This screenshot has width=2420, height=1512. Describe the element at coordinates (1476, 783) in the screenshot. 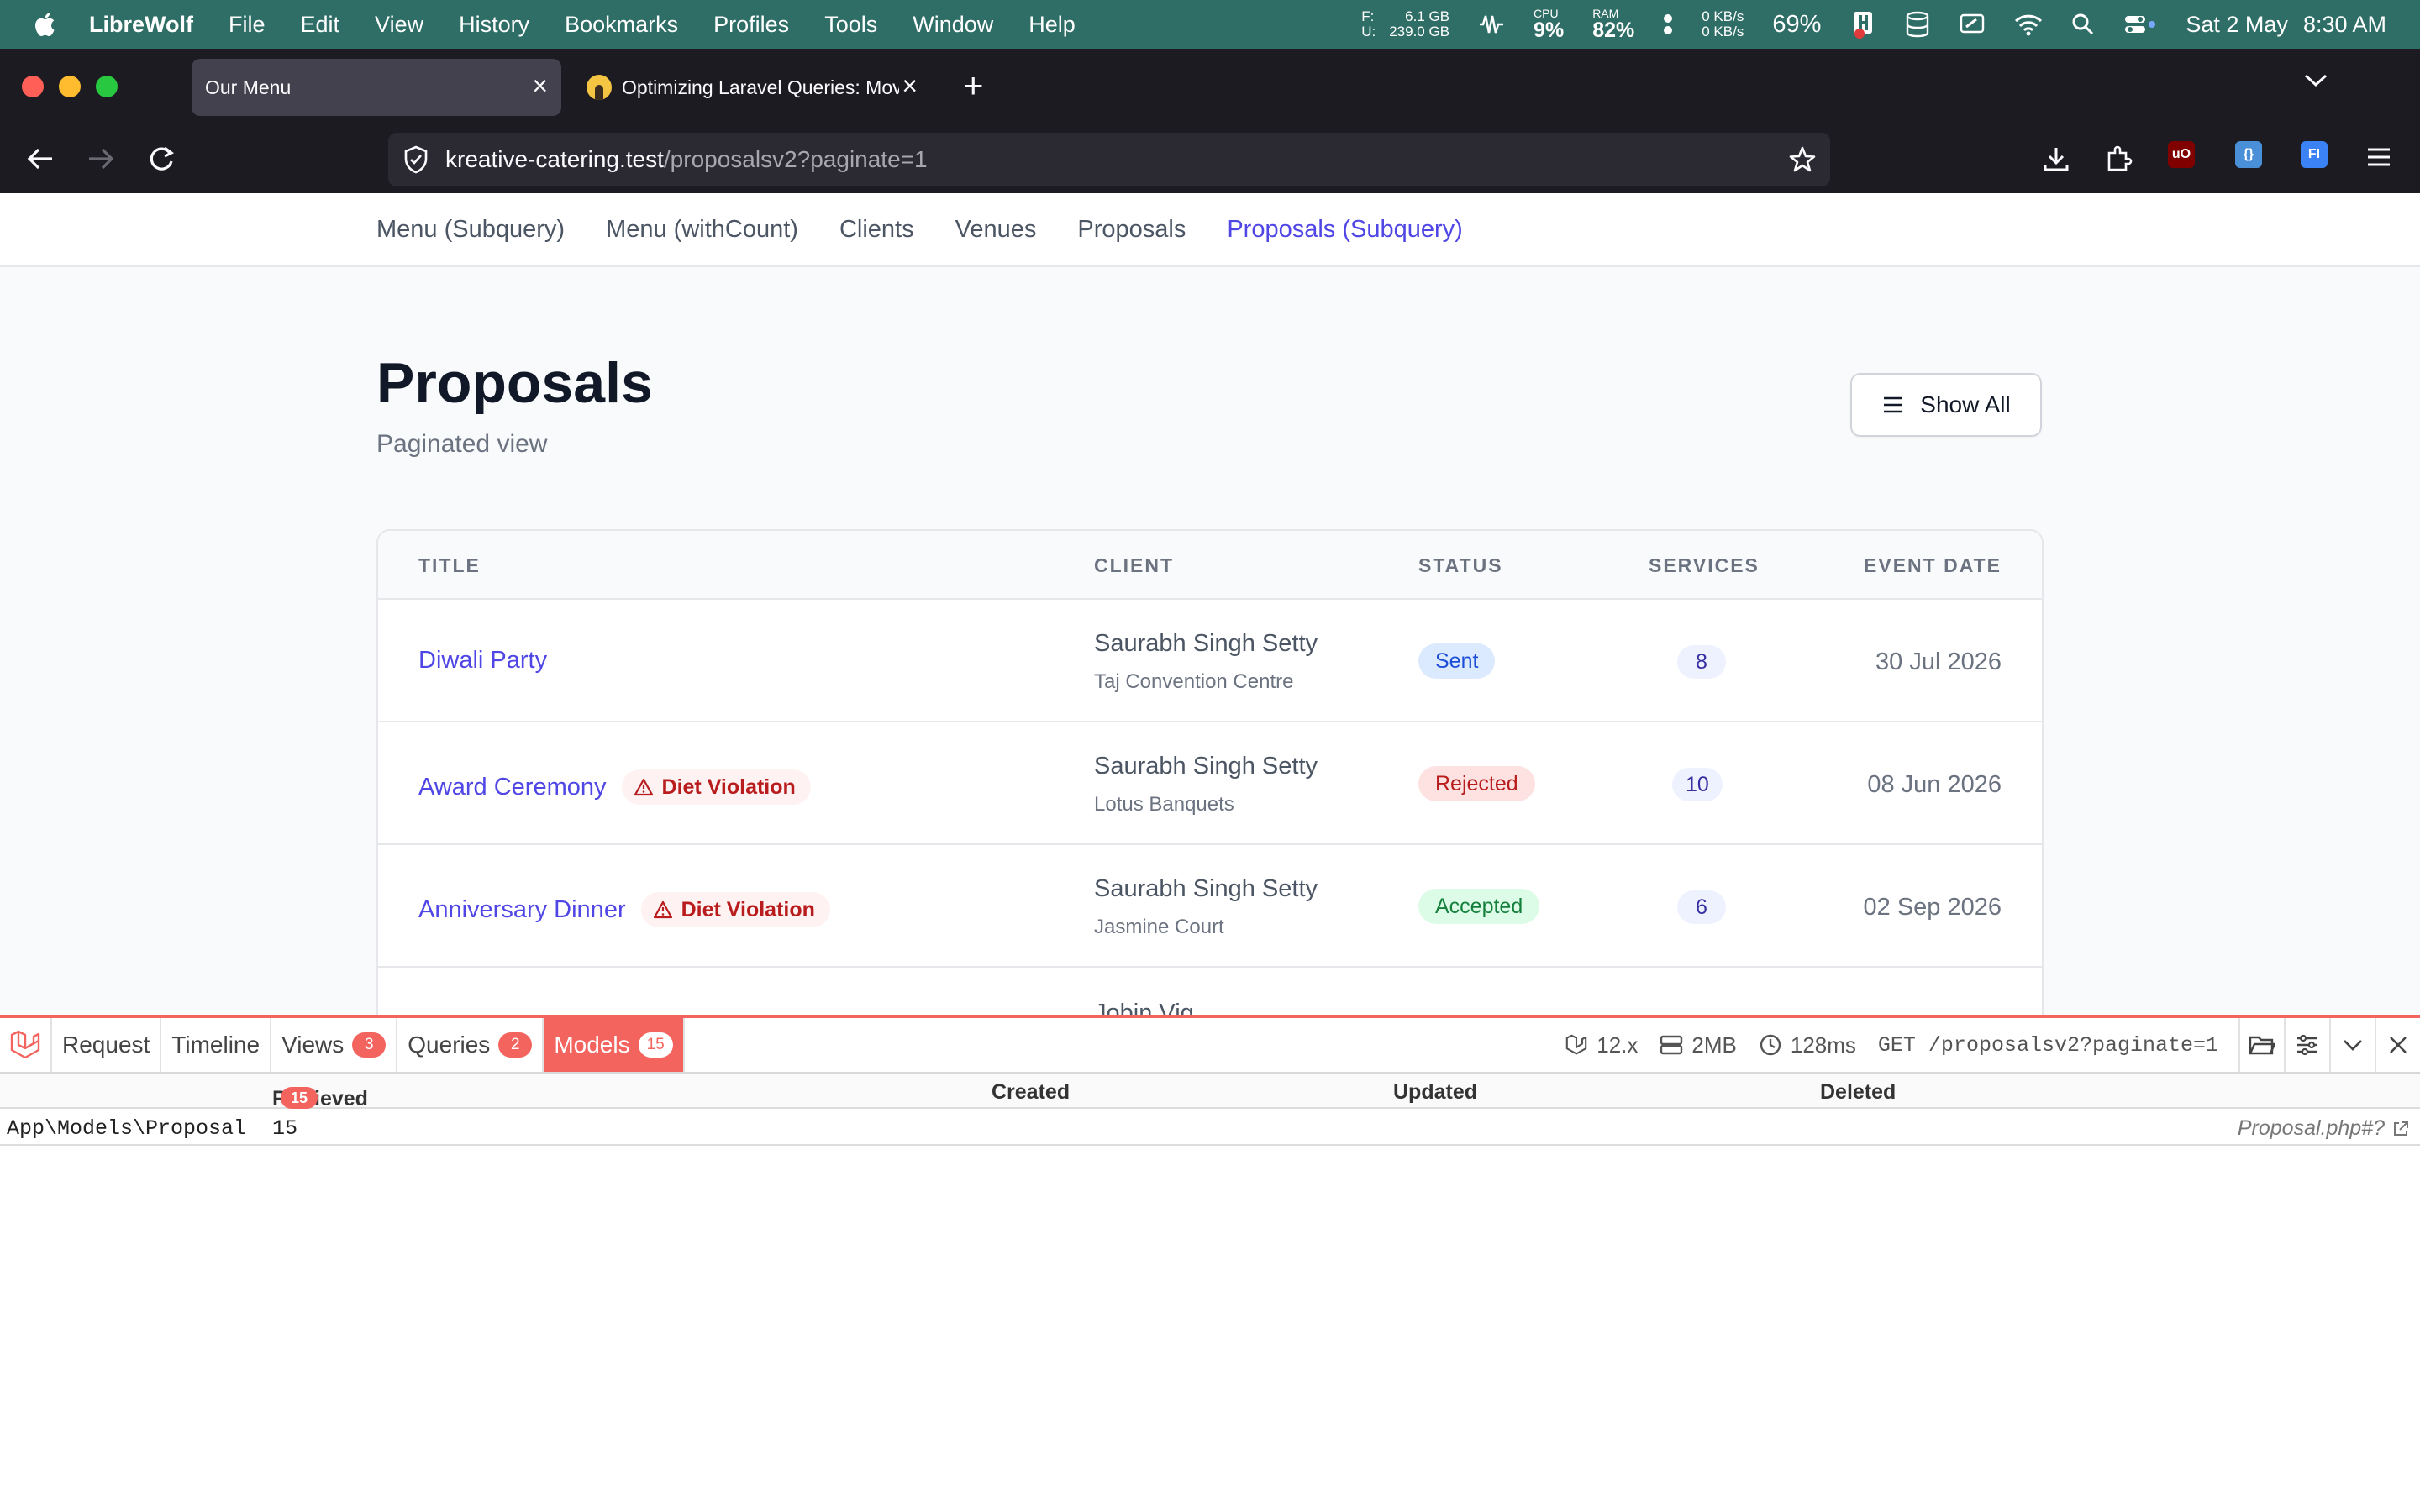

I see `status-badge: Rejected` at that location.